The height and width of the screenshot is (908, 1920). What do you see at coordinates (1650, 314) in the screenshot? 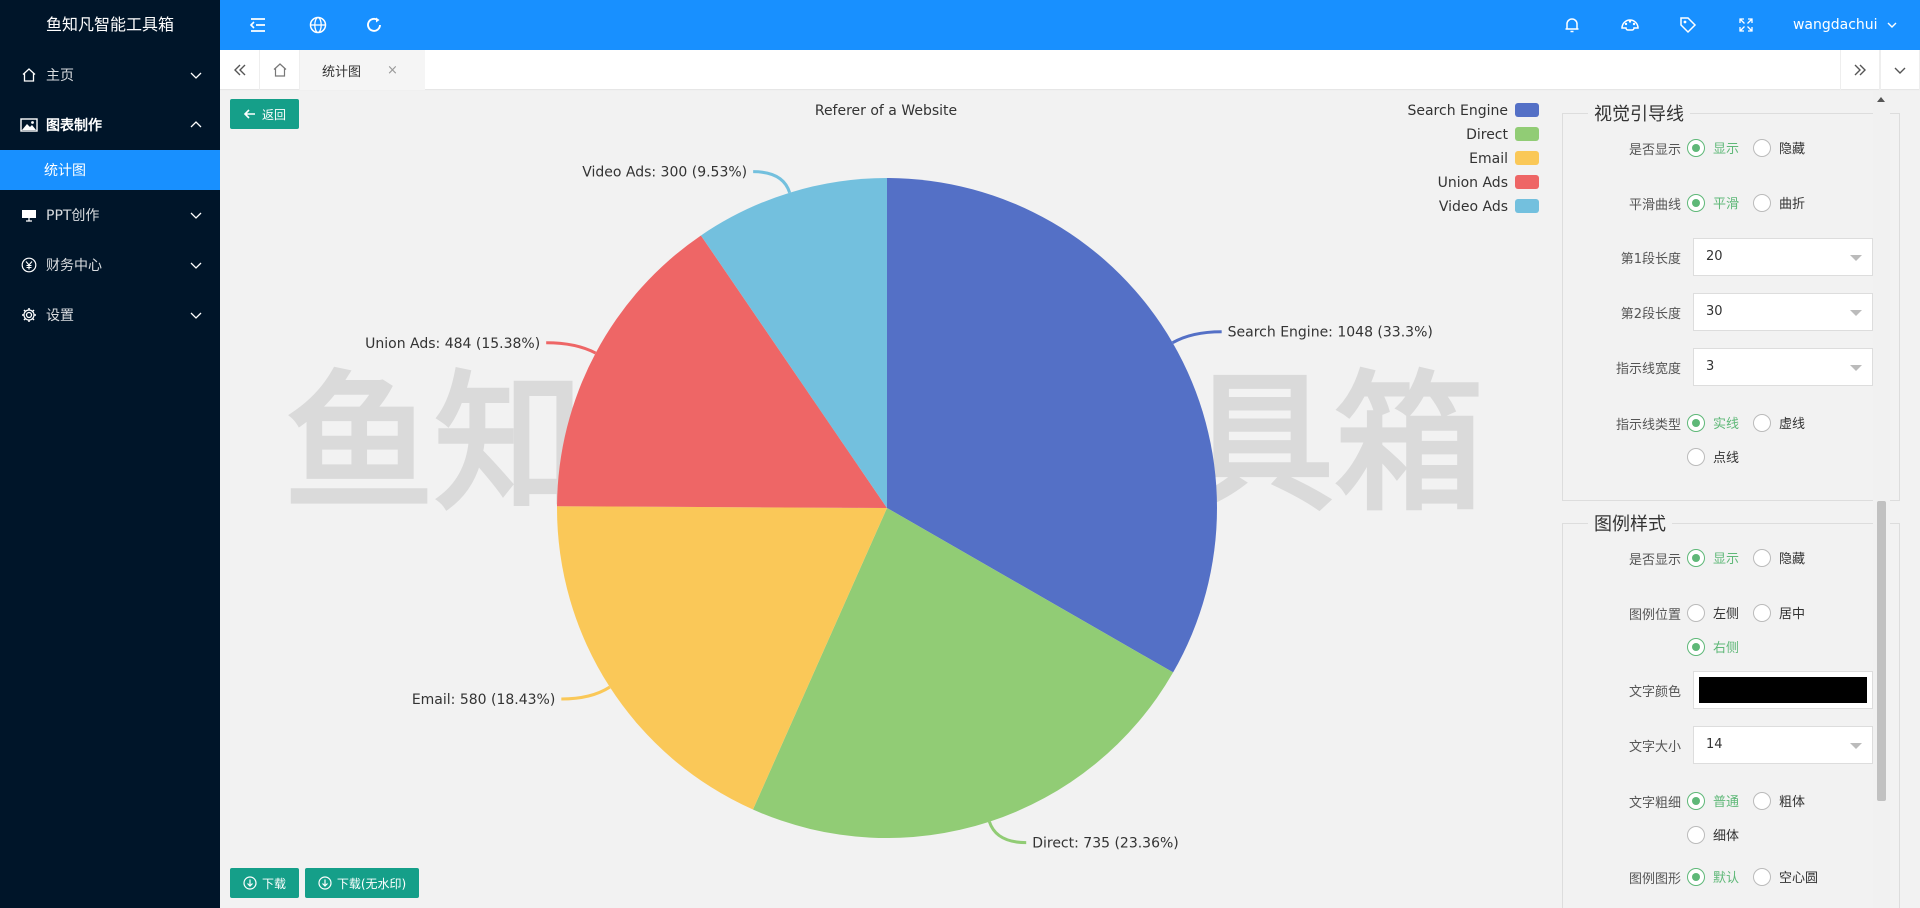
I see `guide-len2-label: 第2段长度` at bounding box center [1650, 314].